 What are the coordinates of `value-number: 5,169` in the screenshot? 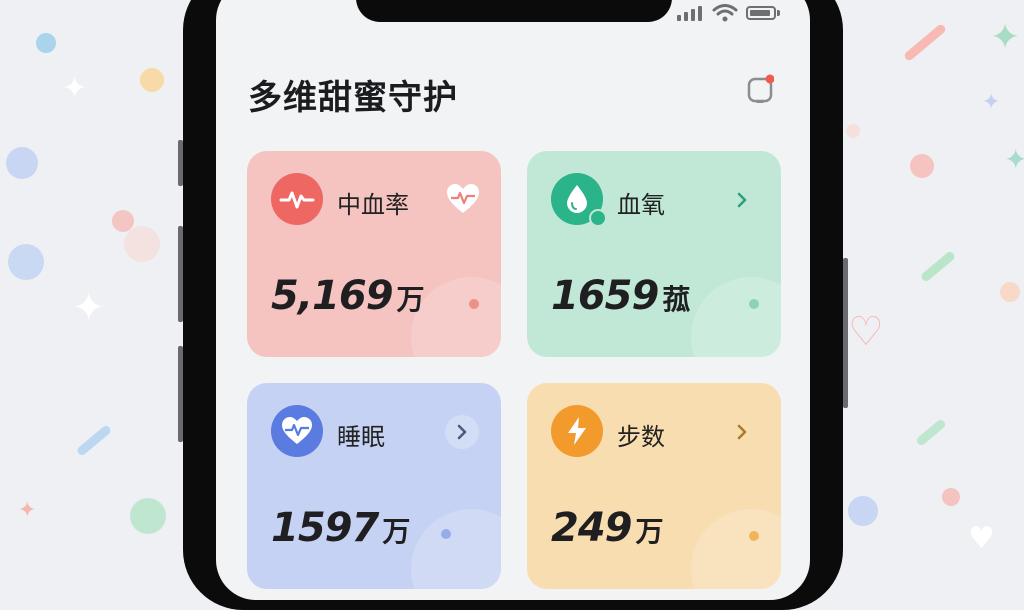 It's located at (332, 296).